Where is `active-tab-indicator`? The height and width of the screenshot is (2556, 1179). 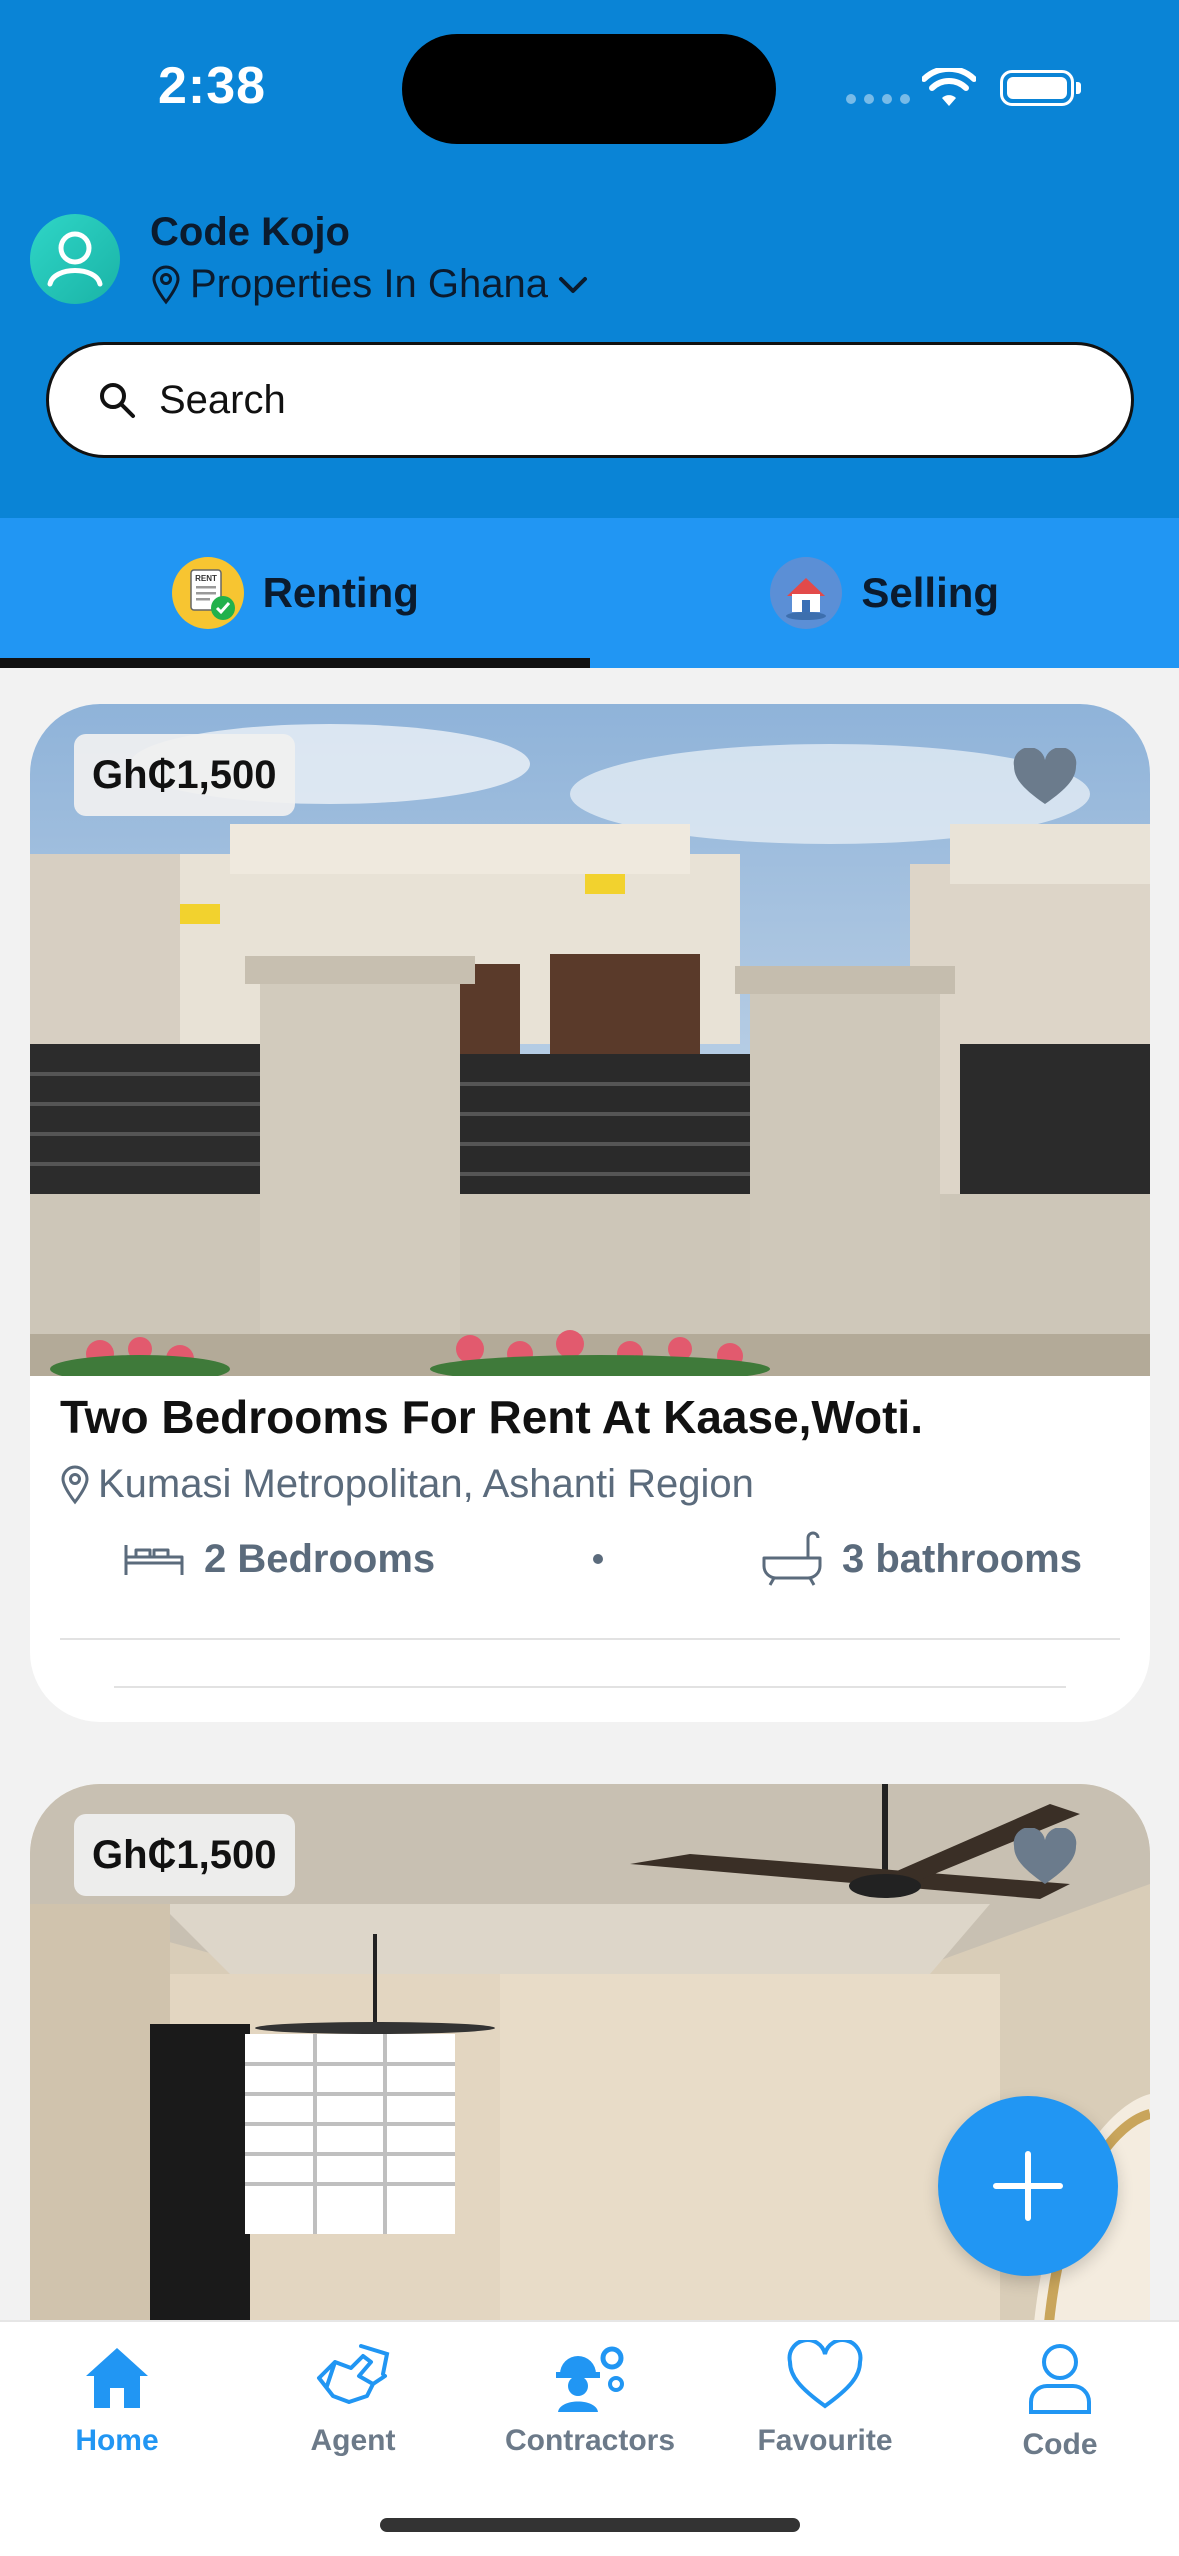
active-tab-indicator is located at coordinates (295, 663).